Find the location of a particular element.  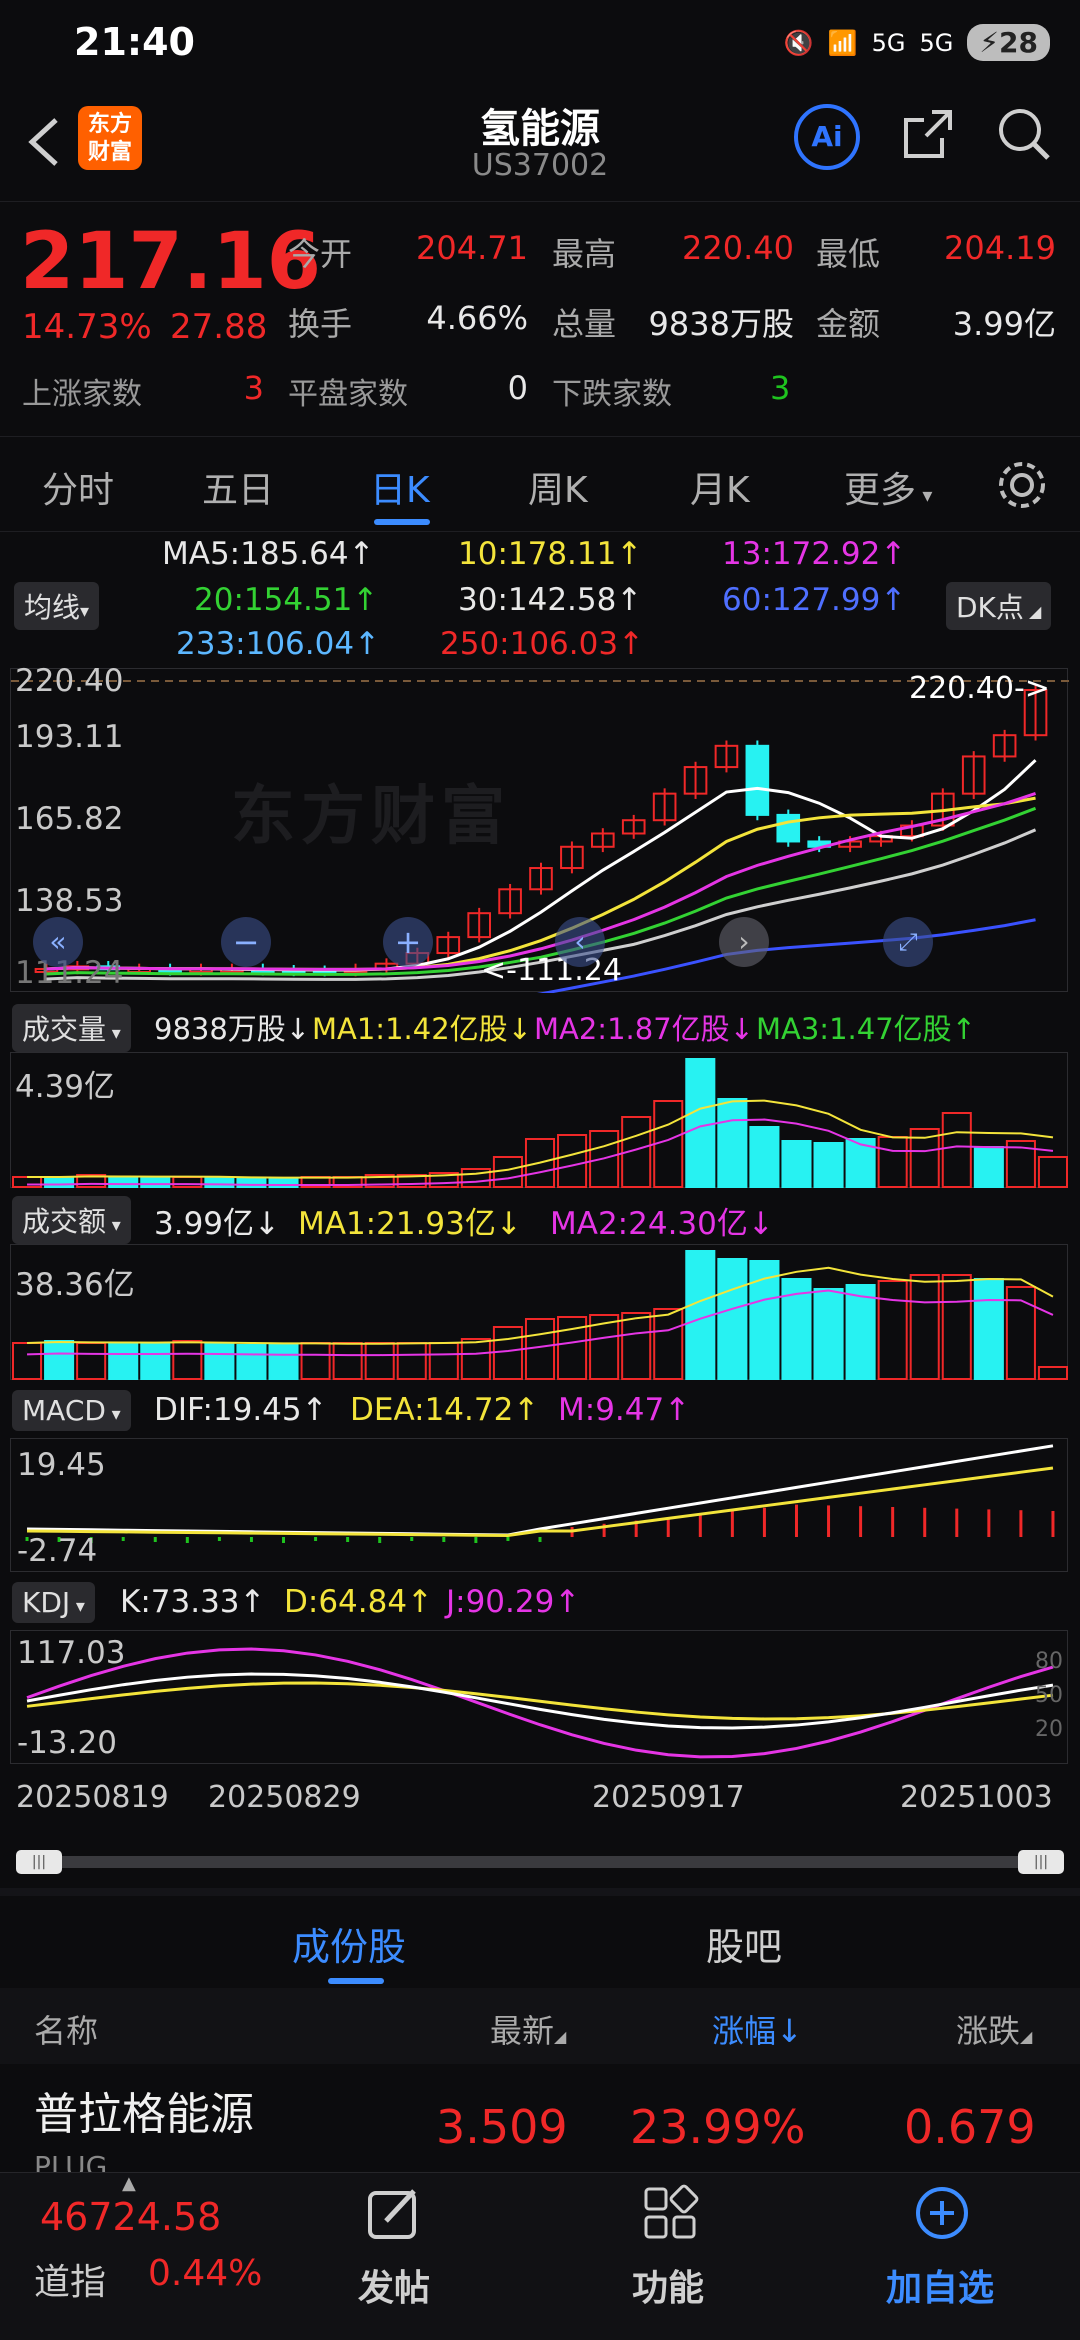

volume-value: 9838万股 is located at coordinates (721, 324).